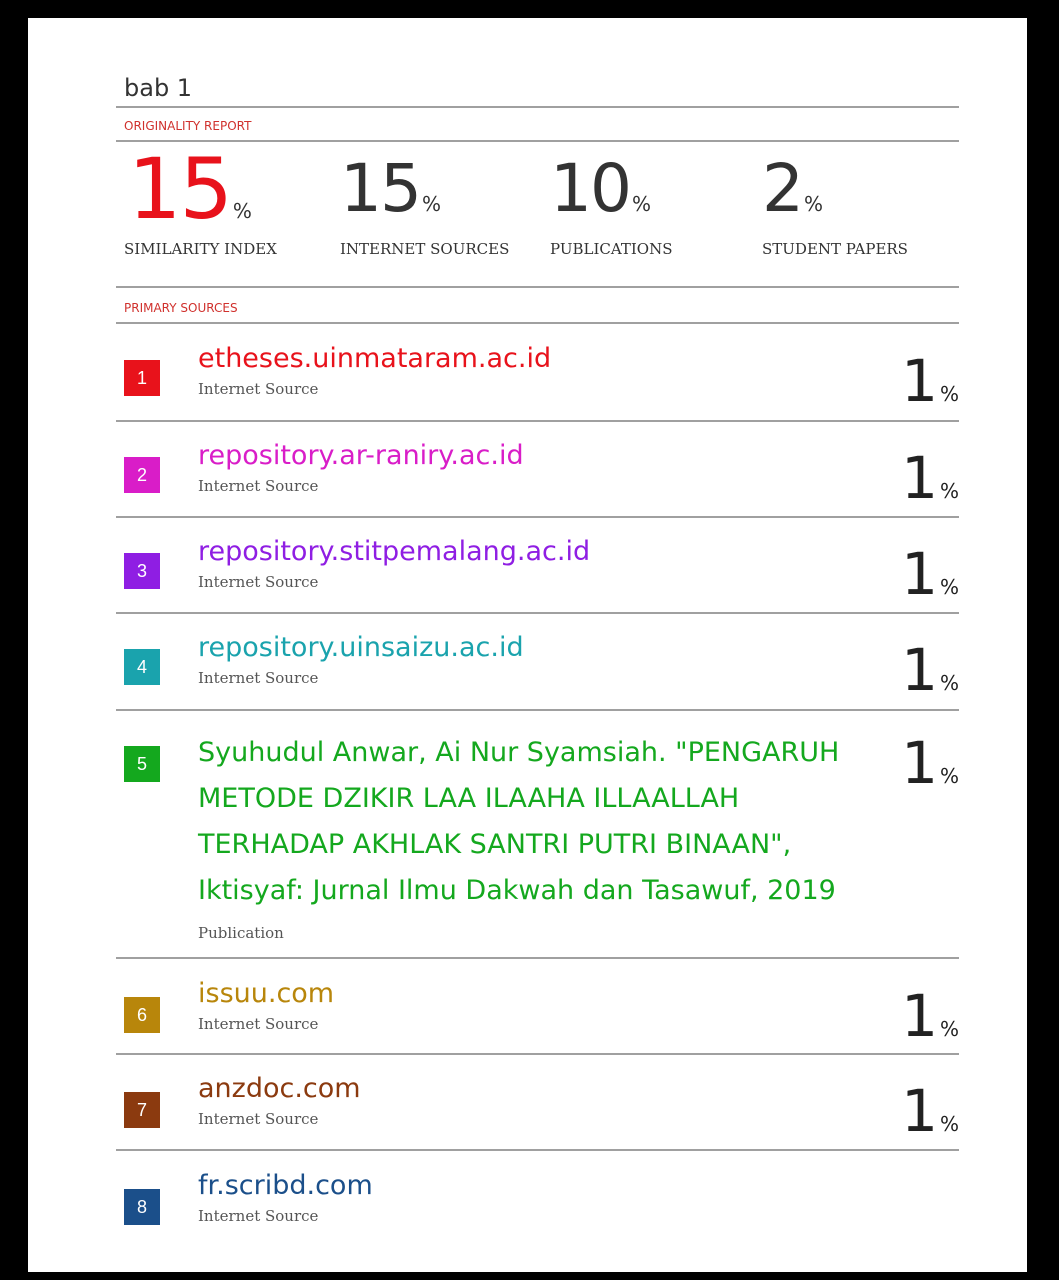 This screenshot has width=1059, height=1280. Describe the element at coordinates (361, 456) in the screenshot. I see `source-name: repository.ar-raniry.ac.id` at that location.